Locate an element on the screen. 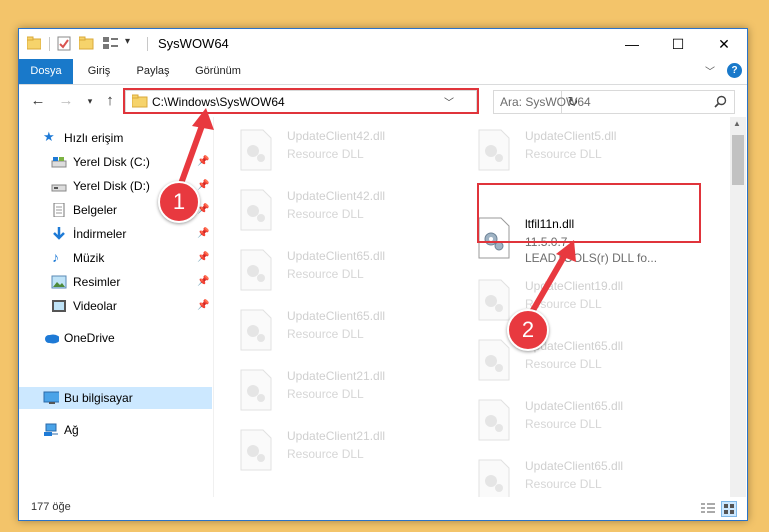 The width and height of the screenshot is (769, 532). callout-step-1: 1 is located at coordinates (179, 202).